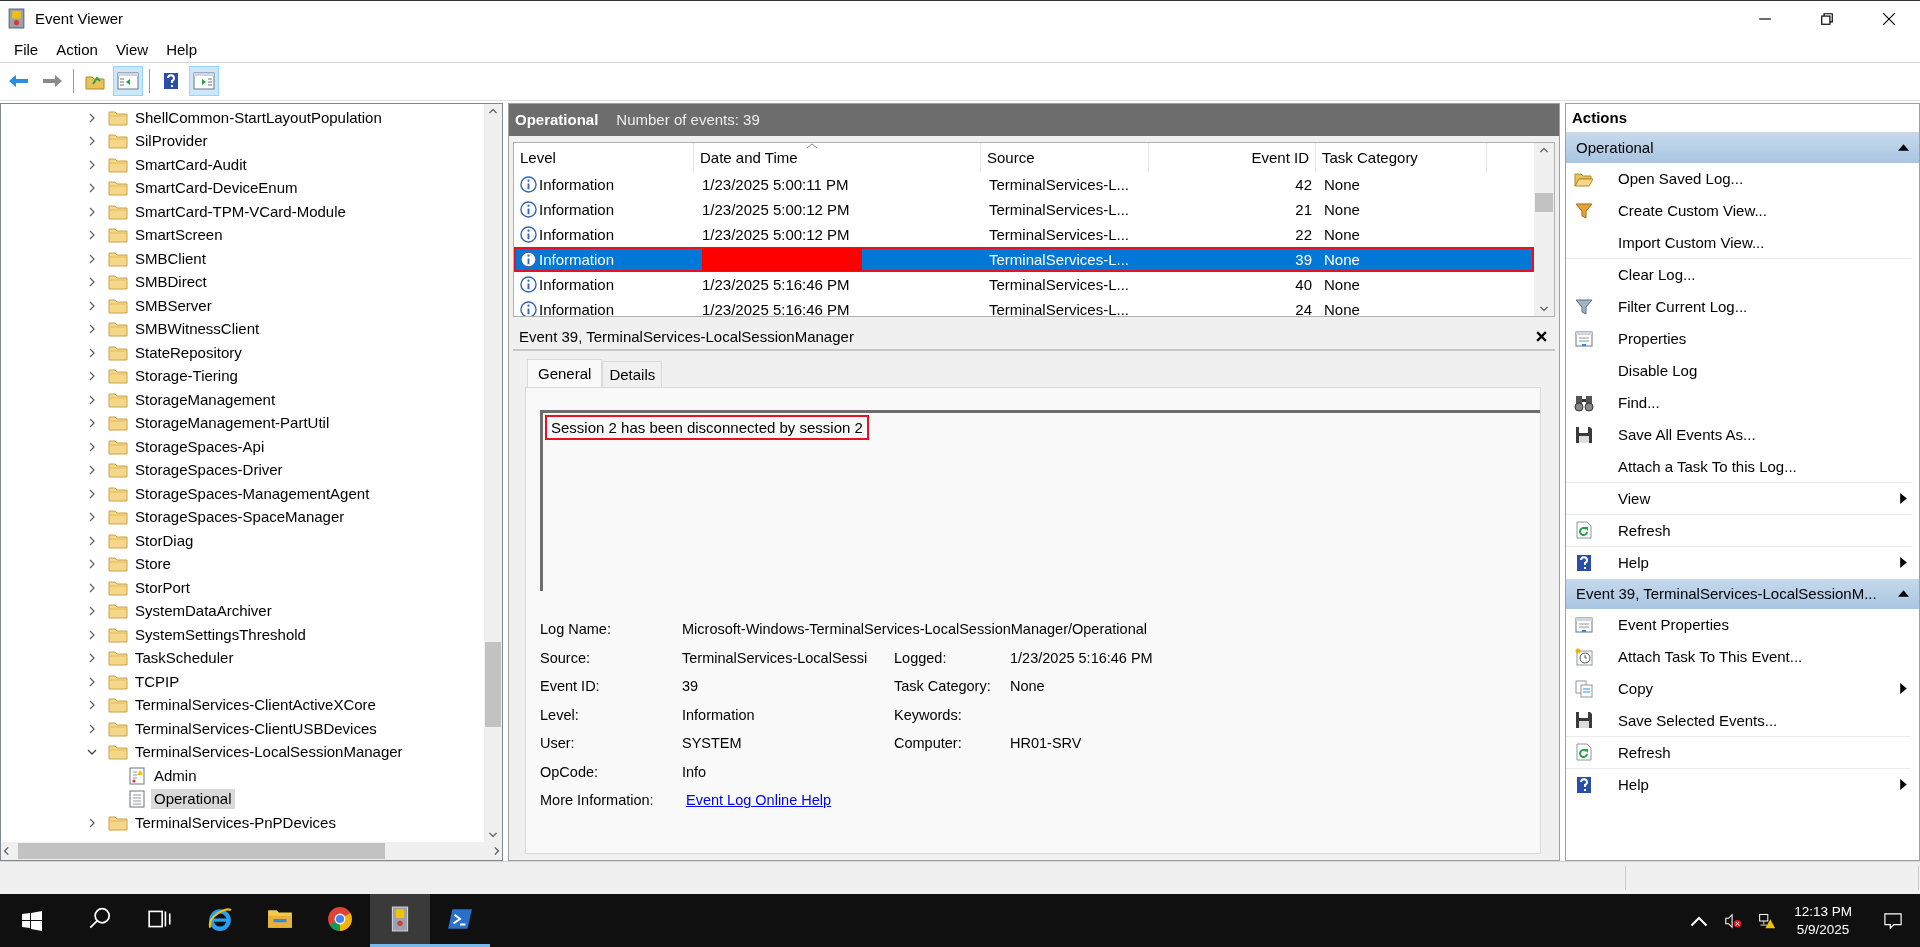 The height and width of the screenshot is (947, 1920). I want to click on column-header: Task Category, so click(1401, 157).